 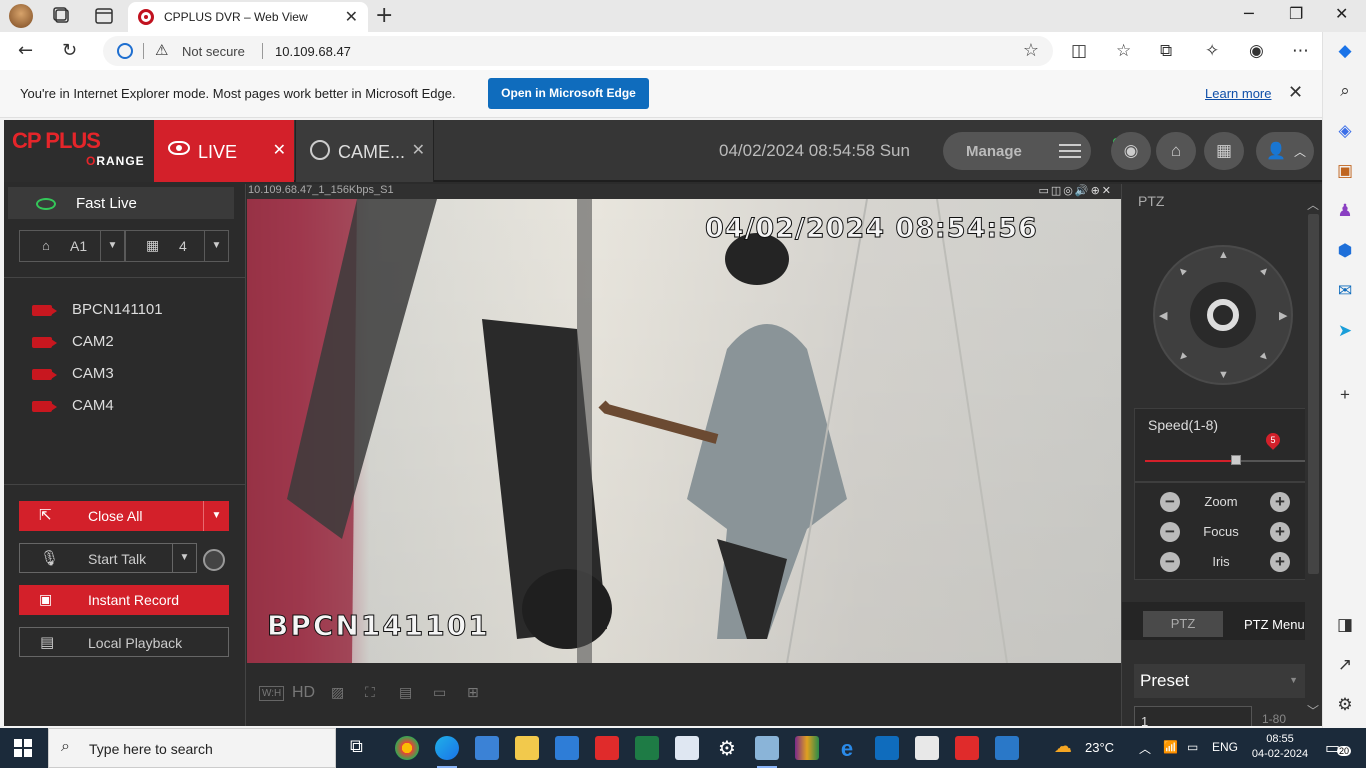 I want to click on arrow-up-icon: ▲, so click(x=1223, y=255).